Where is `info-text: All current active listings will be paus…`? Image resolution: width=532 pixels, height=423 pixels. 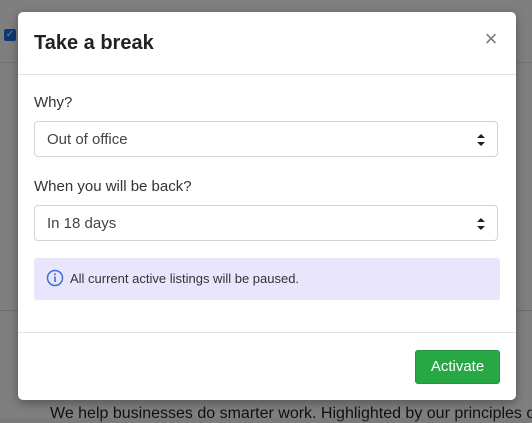 info-text: All current active listings will be paus… is located at coordinates (185, 278).